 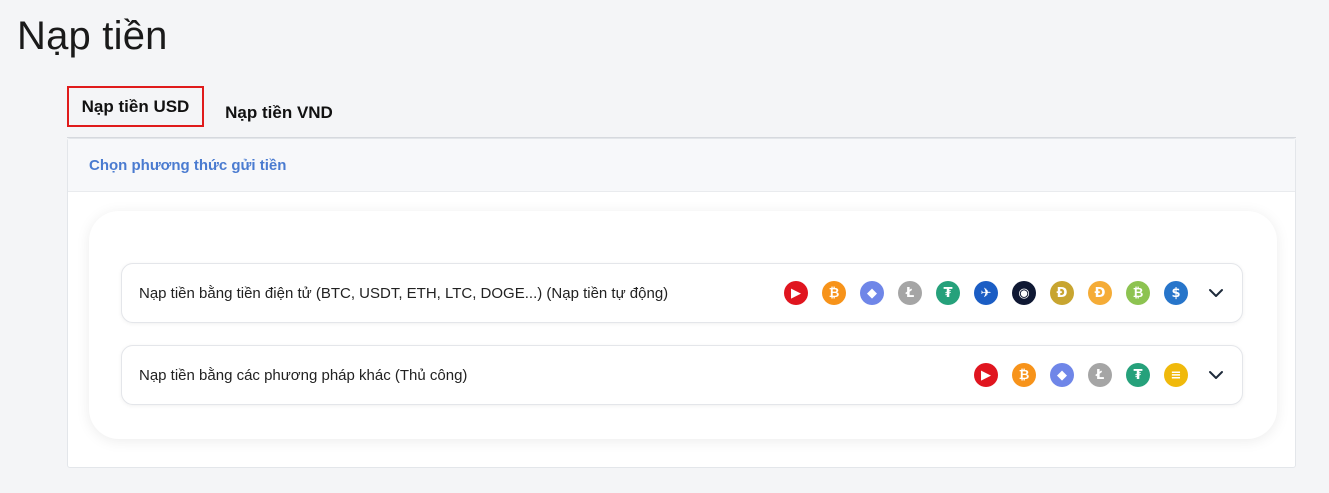 What do you see at coordinates (1100, 293) in the screenshot?
I see `dai-icon: Ð` at bounding box center [1100, 293].